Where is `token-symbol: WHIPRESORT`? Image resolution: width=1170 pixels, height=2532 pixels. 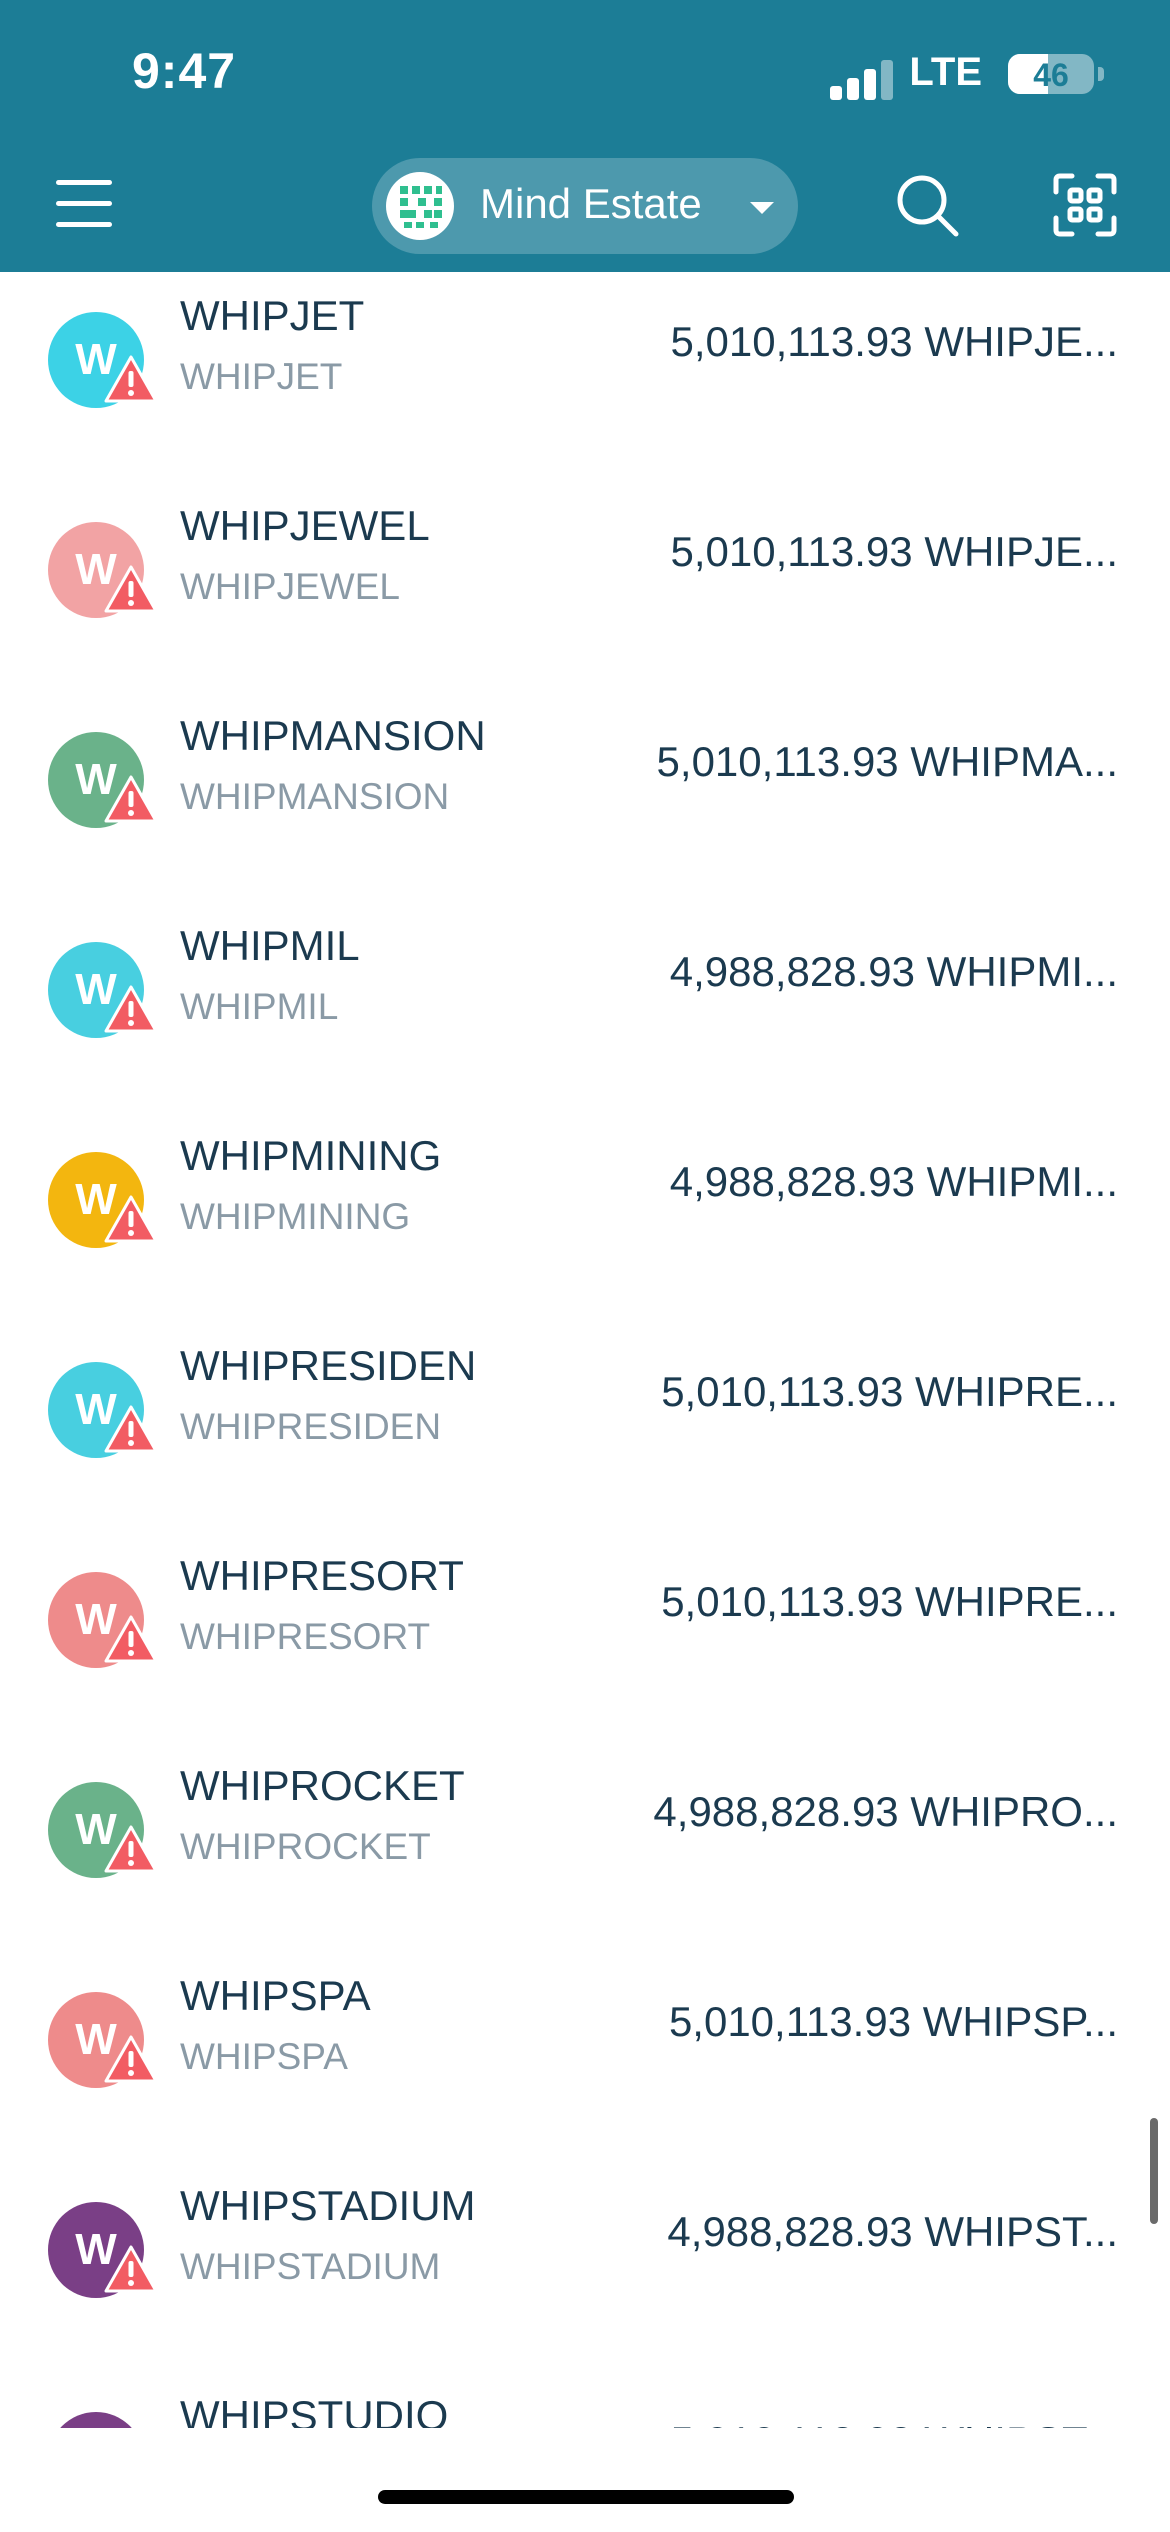 token-symbol: WHIPRESORT is located at coordinates (305, 1636).